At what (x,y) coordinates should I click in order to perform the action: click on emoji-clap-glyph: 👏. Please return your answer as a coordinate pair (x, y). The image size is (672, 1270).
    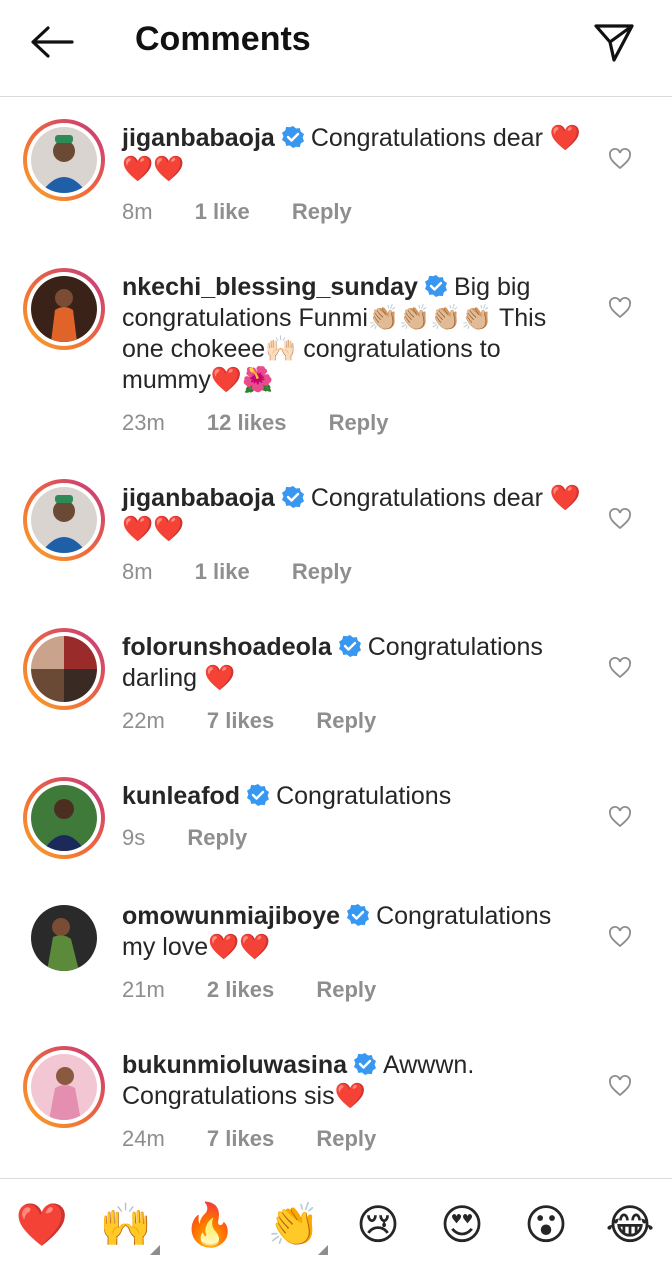
    Looking at the image, I should click on (294, 1224).